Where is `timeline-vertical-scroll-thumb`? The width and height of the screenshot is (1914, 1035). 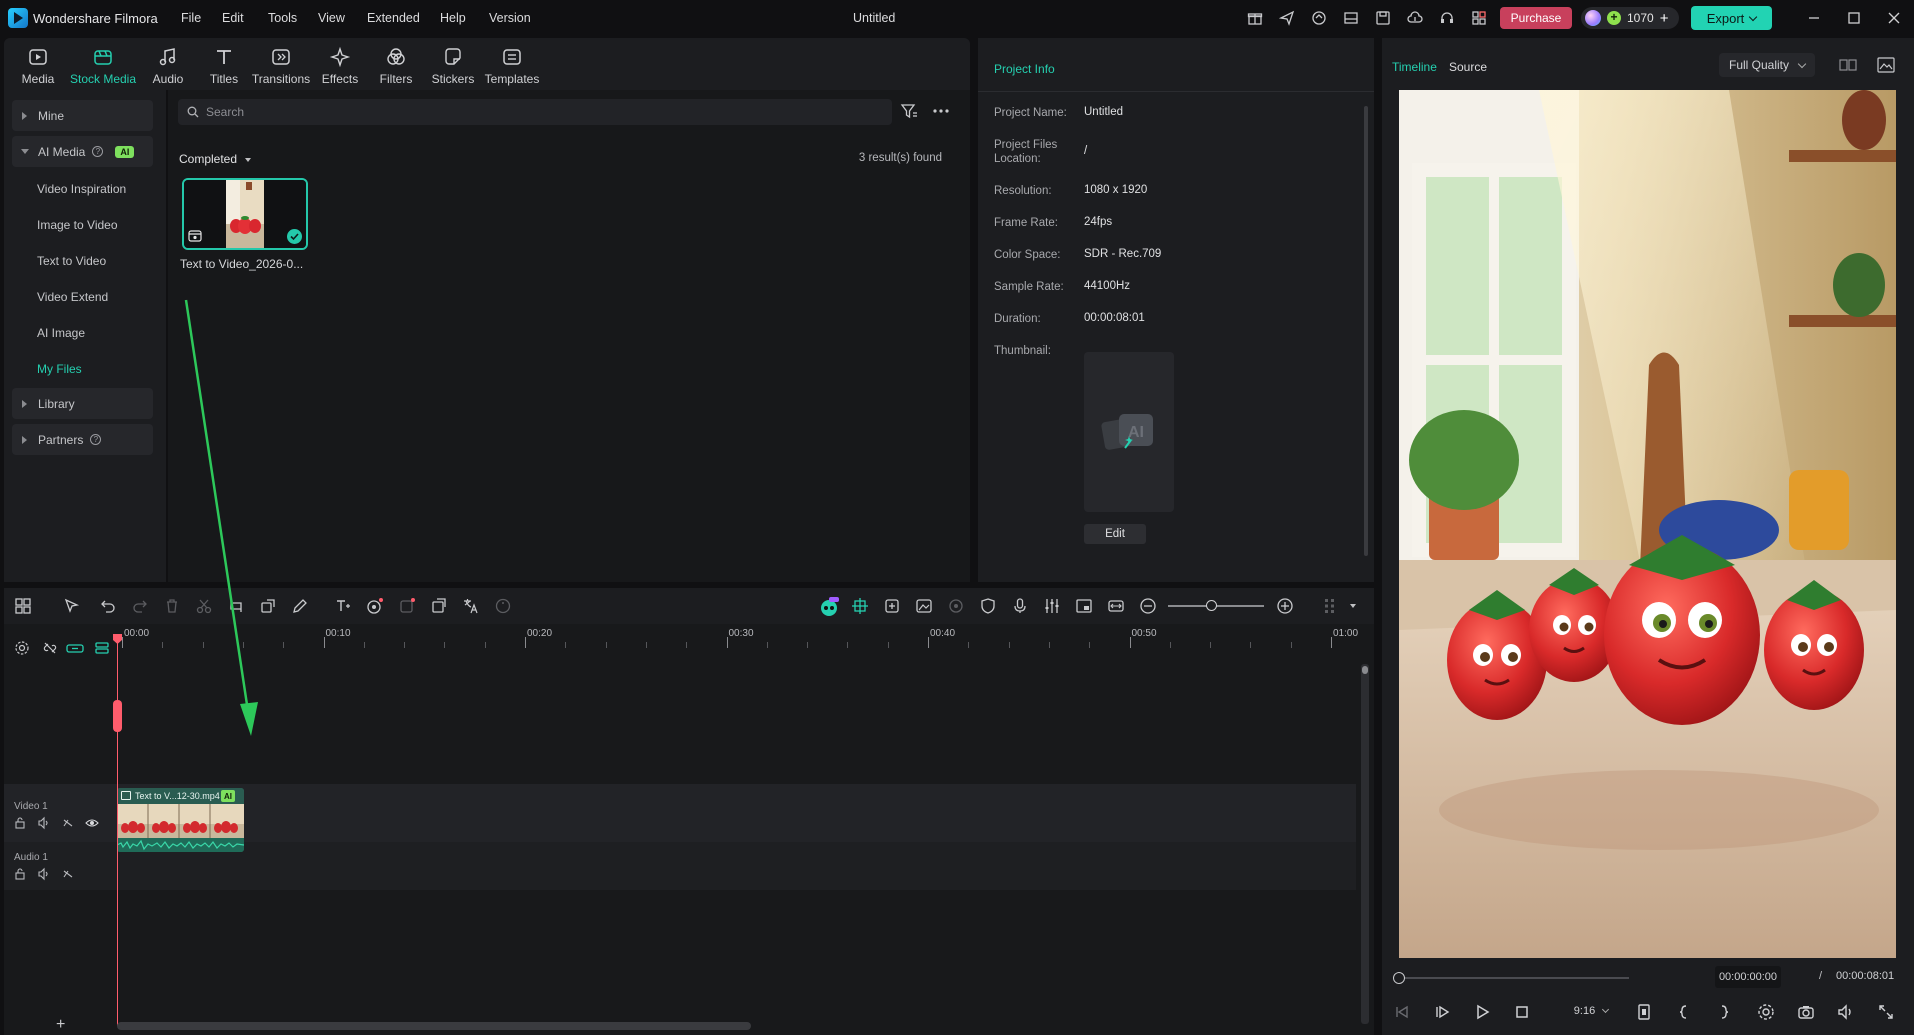
timeline-vertical-scroll-thumb is located at coordinates (1365, 670).